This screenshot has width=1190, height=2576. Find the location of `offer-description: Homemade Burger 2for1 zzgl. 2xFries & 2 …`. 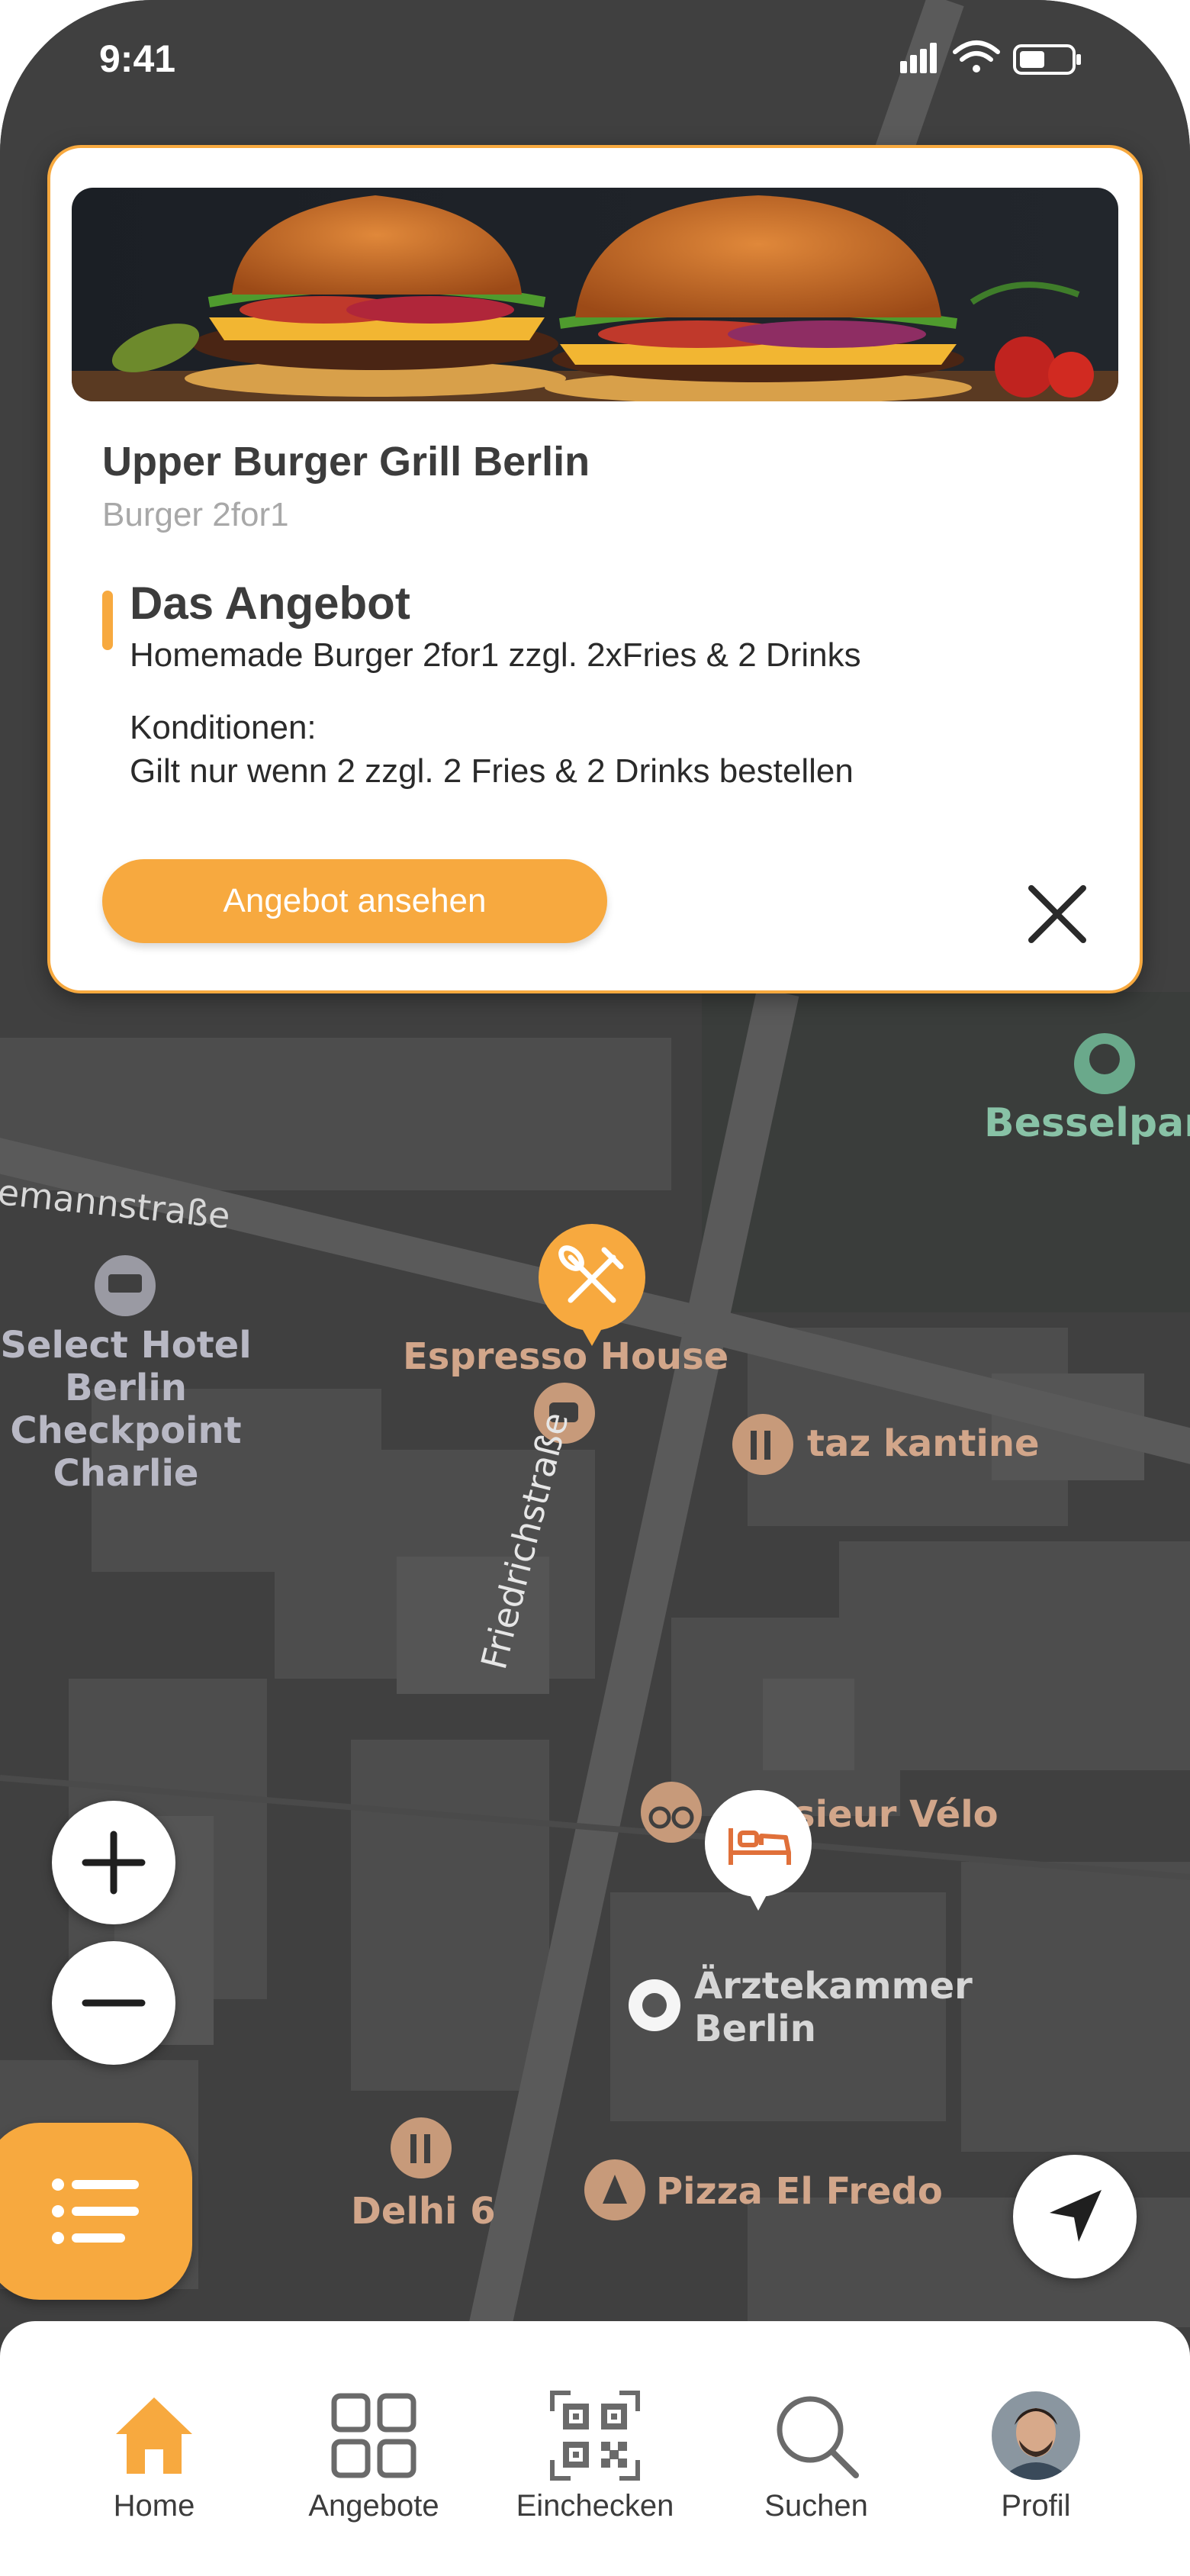

offer-description: Homemade Burger 2for1 zzgl. 2xFries & 2 … is located at coordinates (495, 655).